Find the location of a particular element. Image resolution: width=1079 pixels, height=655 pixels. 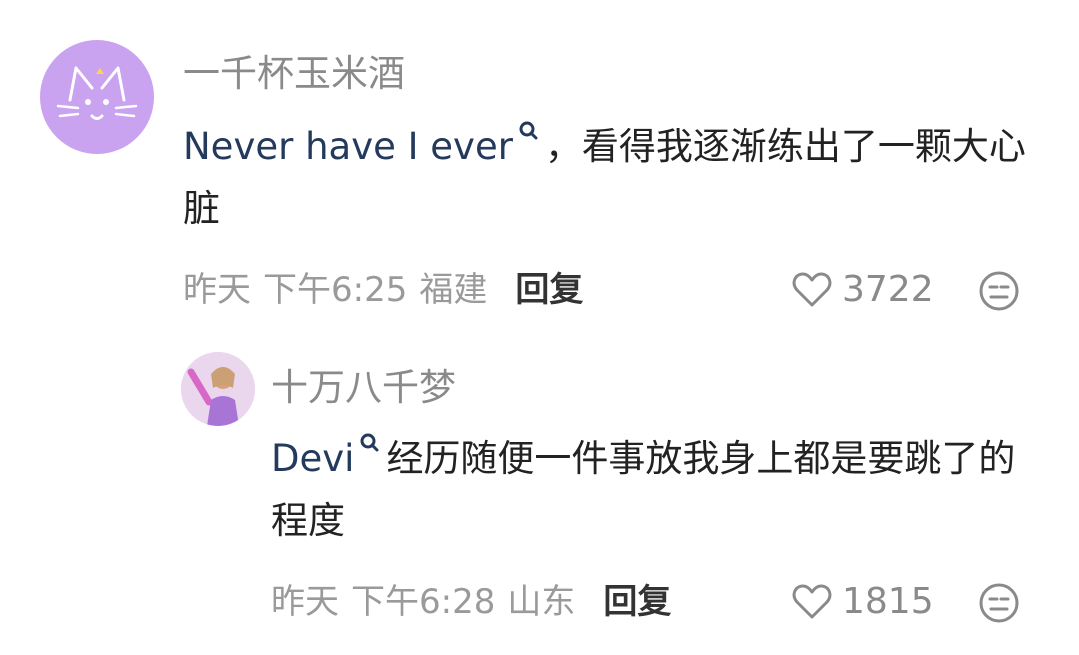

username: 一千杯玉米酒 is located at coordinates (294, 74).